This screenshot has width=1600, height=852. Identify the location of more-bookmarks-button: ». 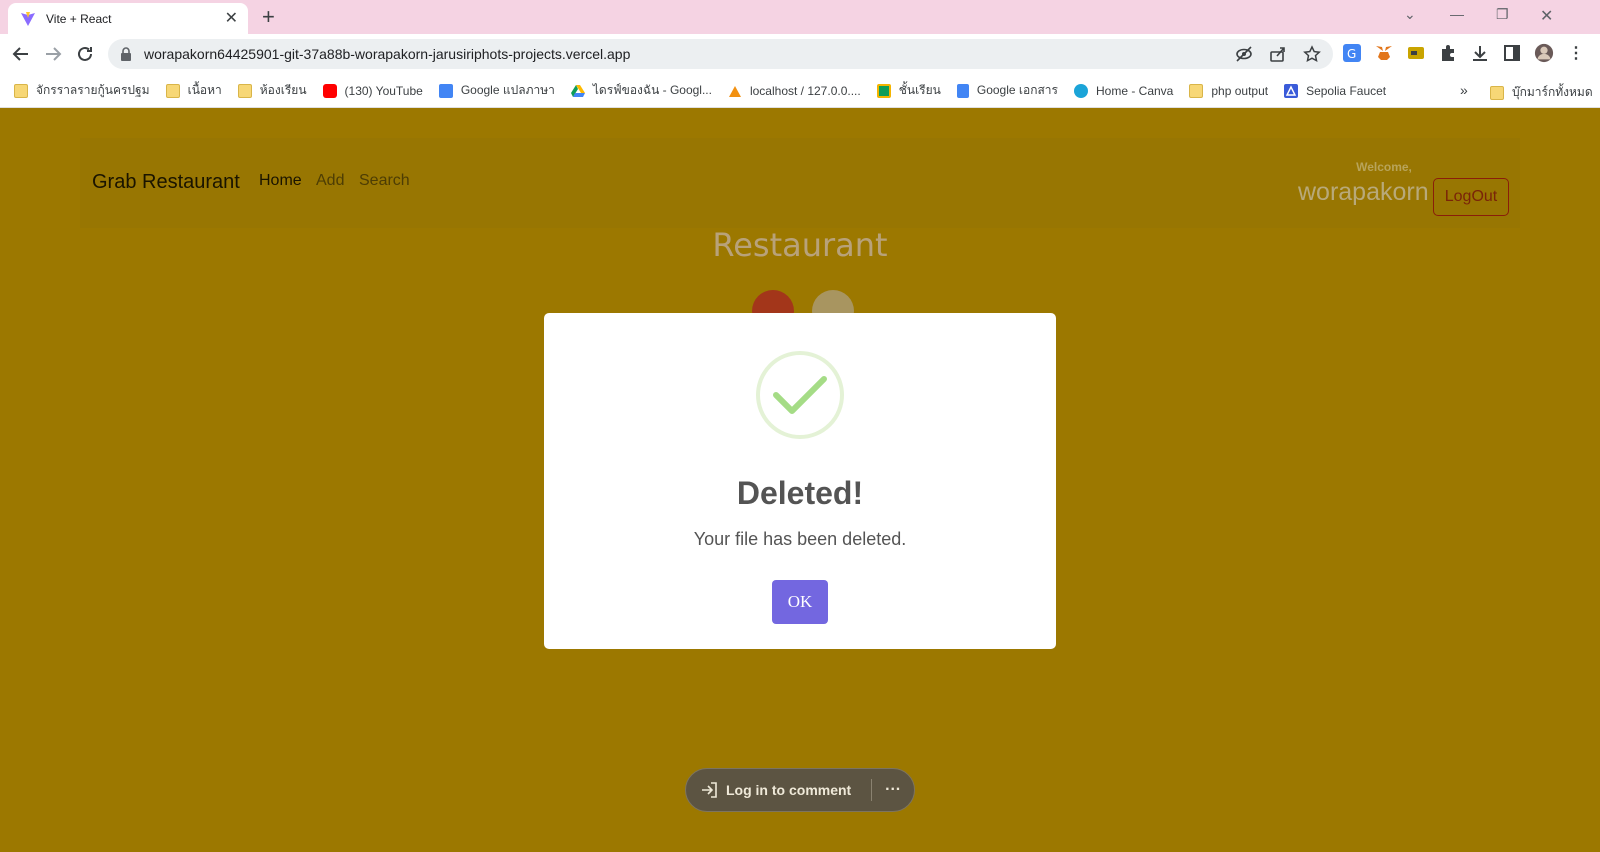
(1464, 90).